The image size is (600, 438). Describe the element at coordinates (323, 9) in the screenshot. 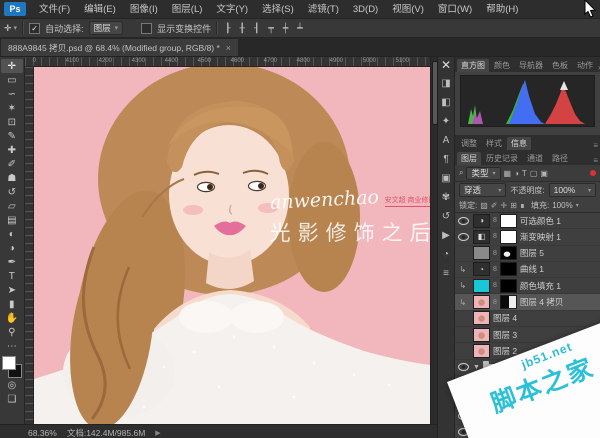

I see `menu-filter: 滤镜(T)` at that location.